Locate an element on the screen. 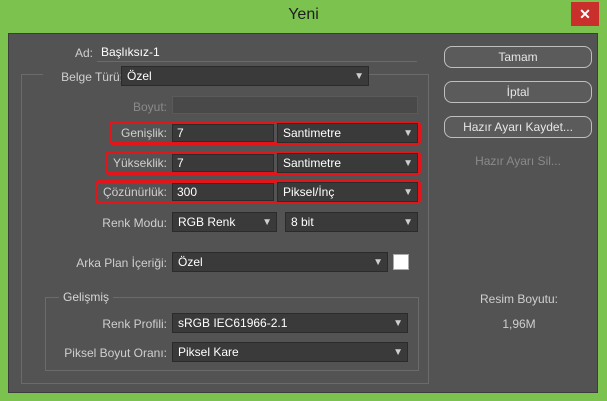 This screenshot has height=401, width=607. background-select: Özel ▼ is located at coordinates (280, 262).